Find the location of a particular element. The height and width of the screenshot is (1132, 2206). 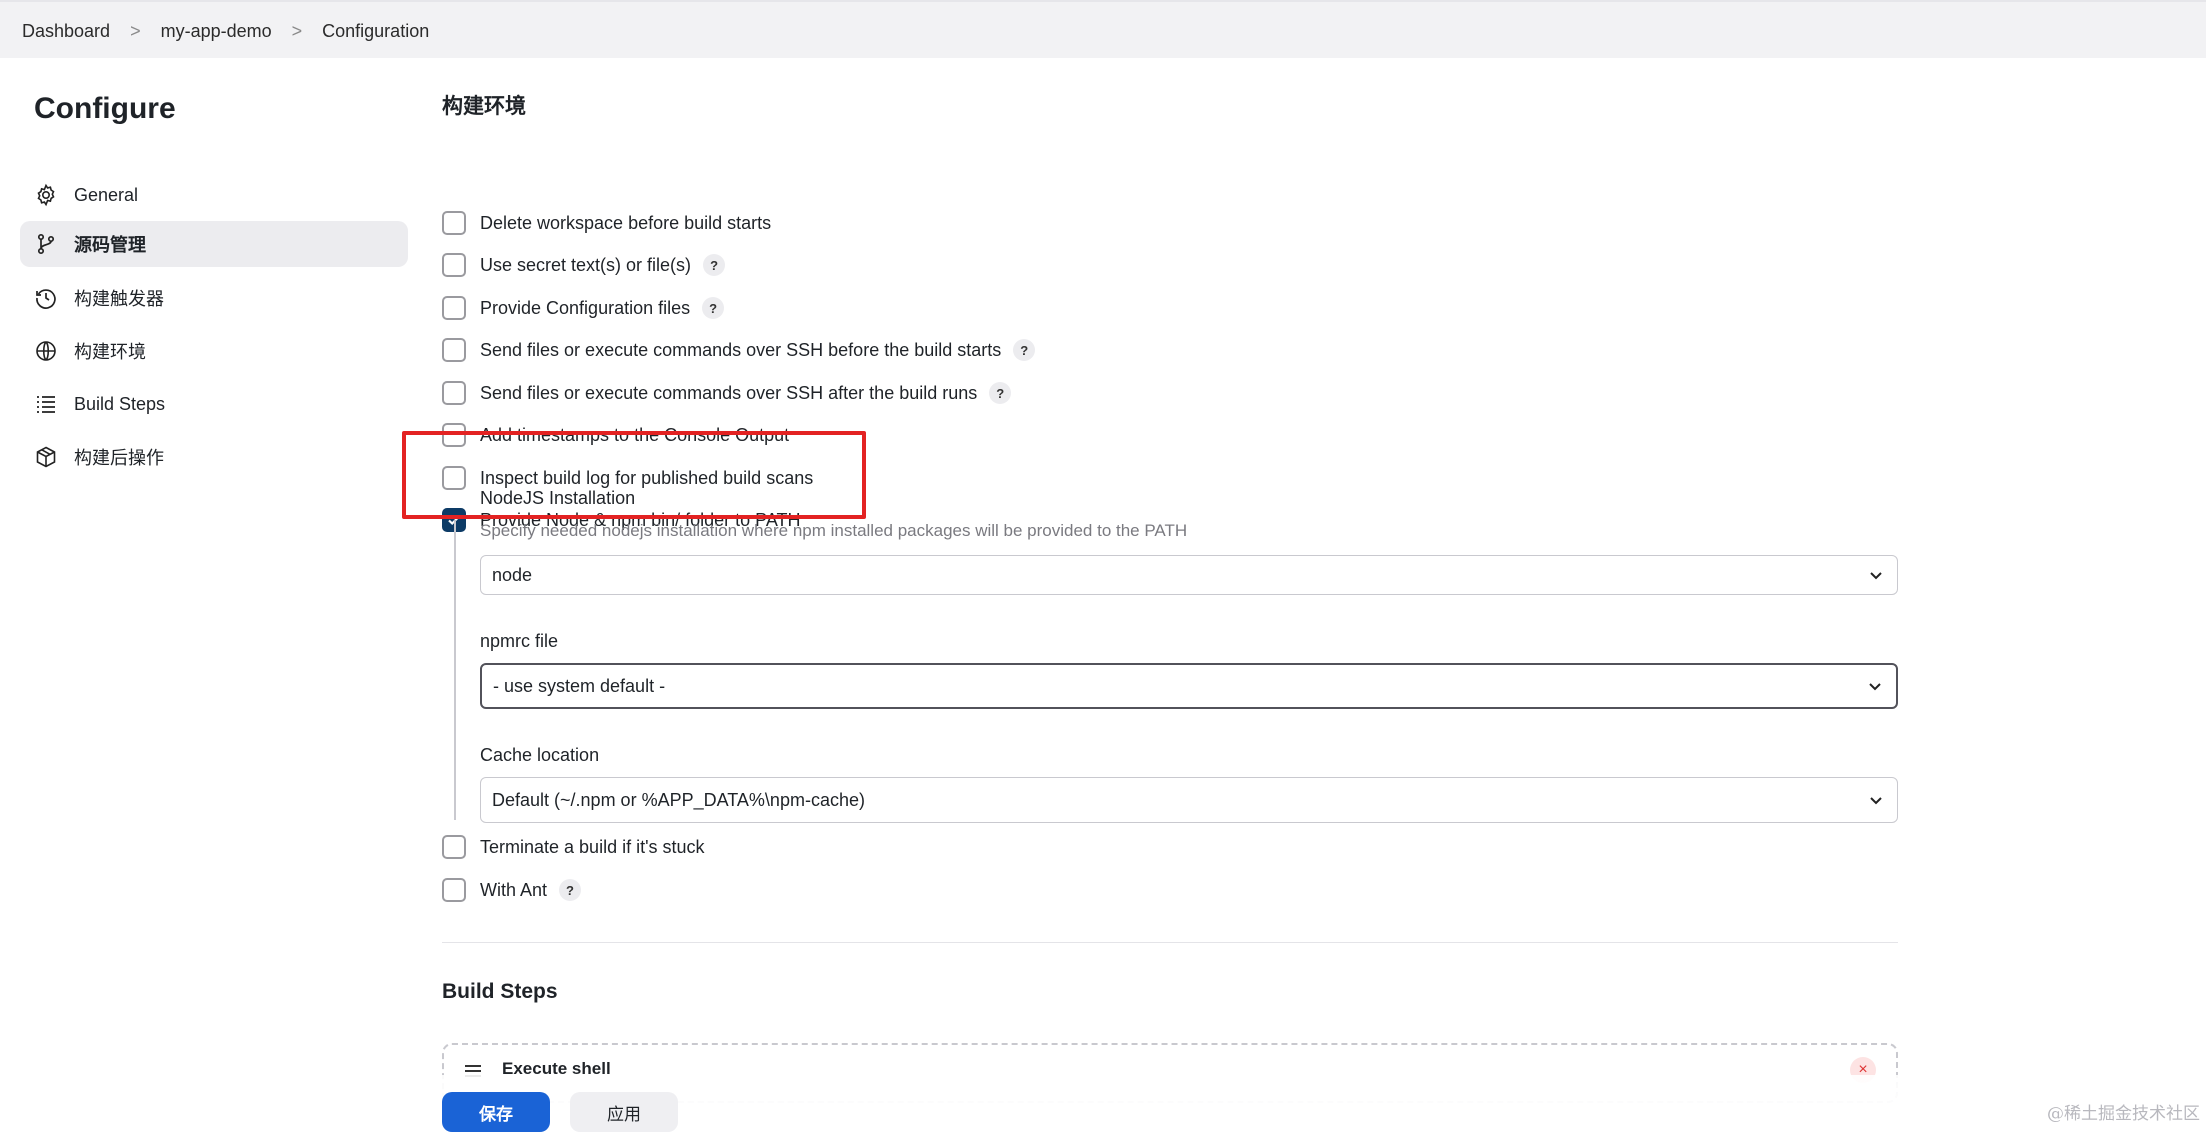

option-with-ant: With Ant ? is located at coordinates (512, 890).